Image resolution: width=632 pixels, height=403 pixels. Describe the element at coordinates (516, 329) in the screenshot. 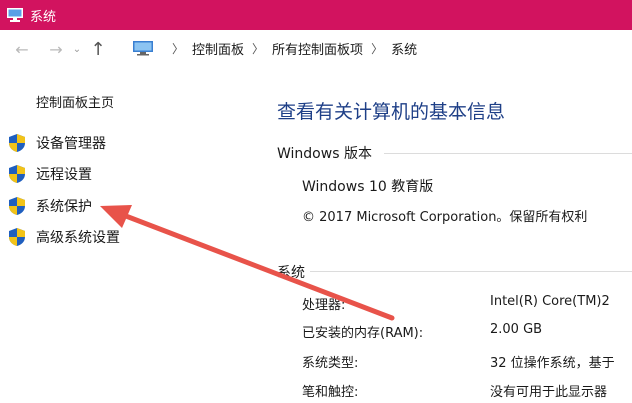

I see `ram-value: 2.00 GB` at that location.